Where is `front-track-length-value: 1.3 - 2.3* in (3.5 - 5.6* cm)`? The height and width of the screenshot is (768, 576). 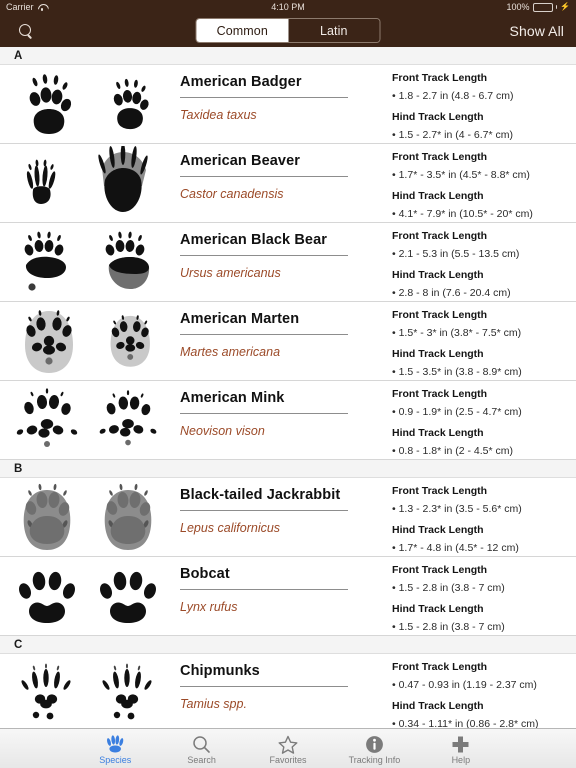
front-track-length-value: 1.3 - 2.3* in (3.5 - 5.6* cm) is located at coordinates (480, 509).